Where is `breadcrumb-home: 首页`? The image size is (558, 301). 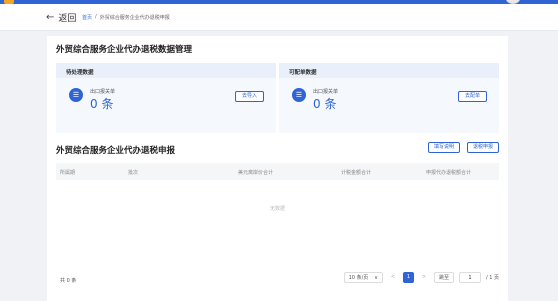 breadcrumb-home: 首页 is located at coordinates (87, 17).